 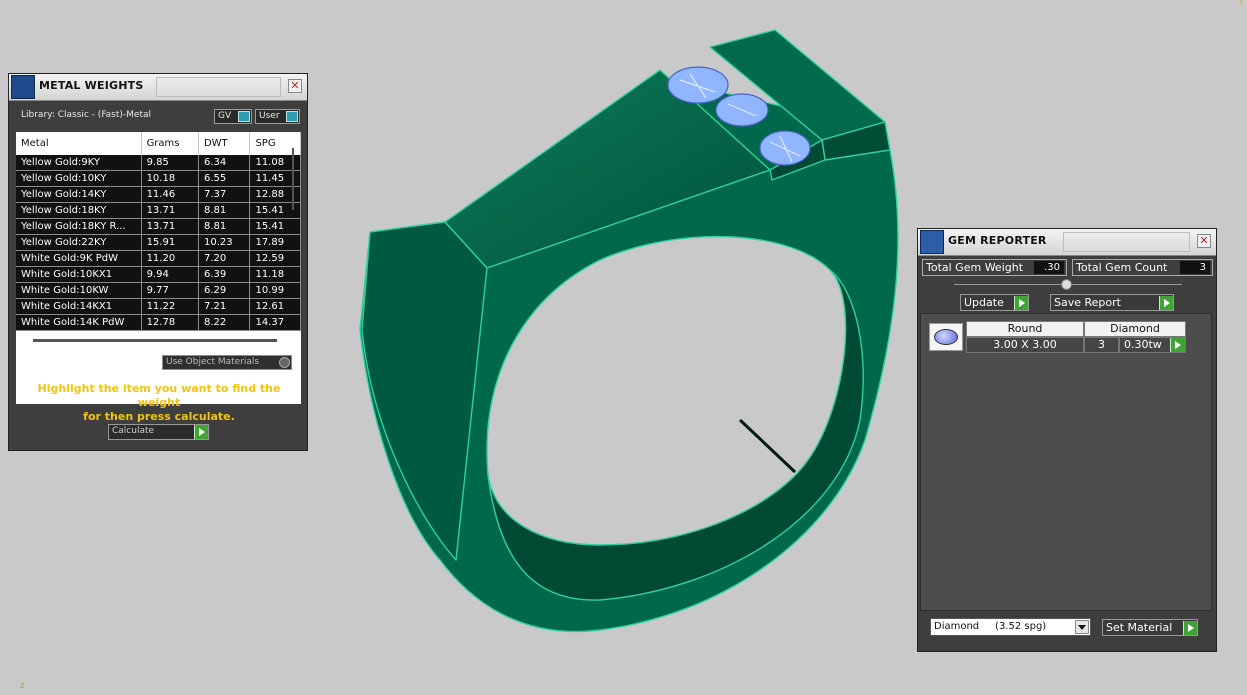 I want to click on cell-spg: 14.37, so click(x=275, y=322).